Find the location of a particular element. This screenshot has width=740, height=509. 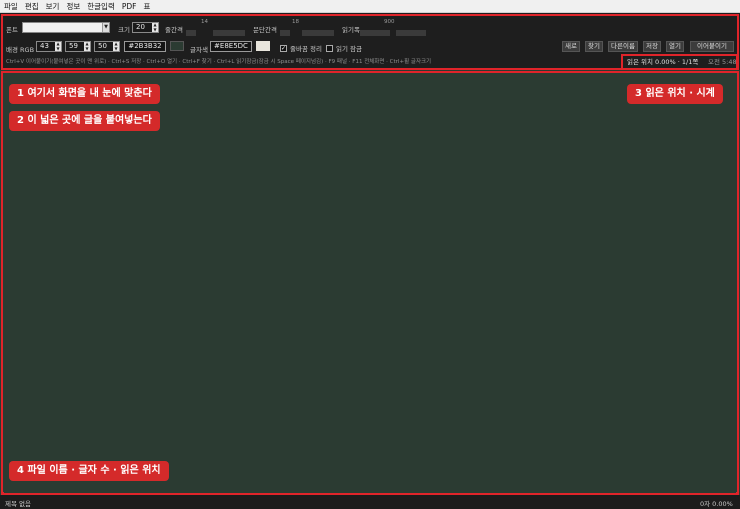

paragraph-spacing-value: 18 is located at coordinates (295, 22).